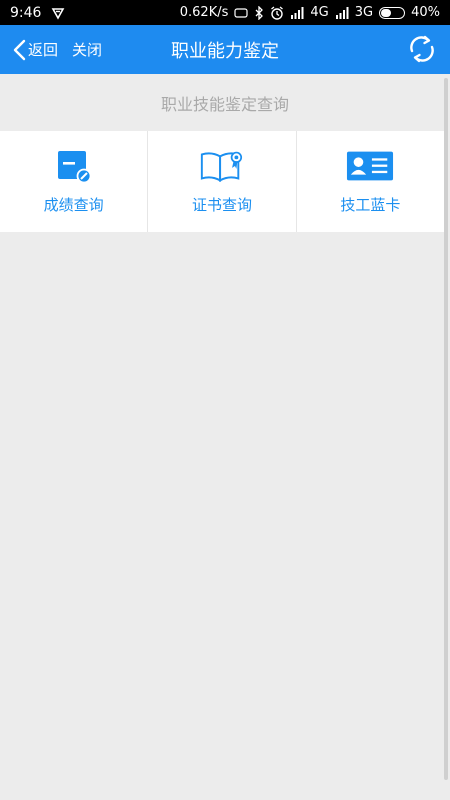 This screenshot has height=800, width=450. I want to click on refresh-icon, so click(422, 49).